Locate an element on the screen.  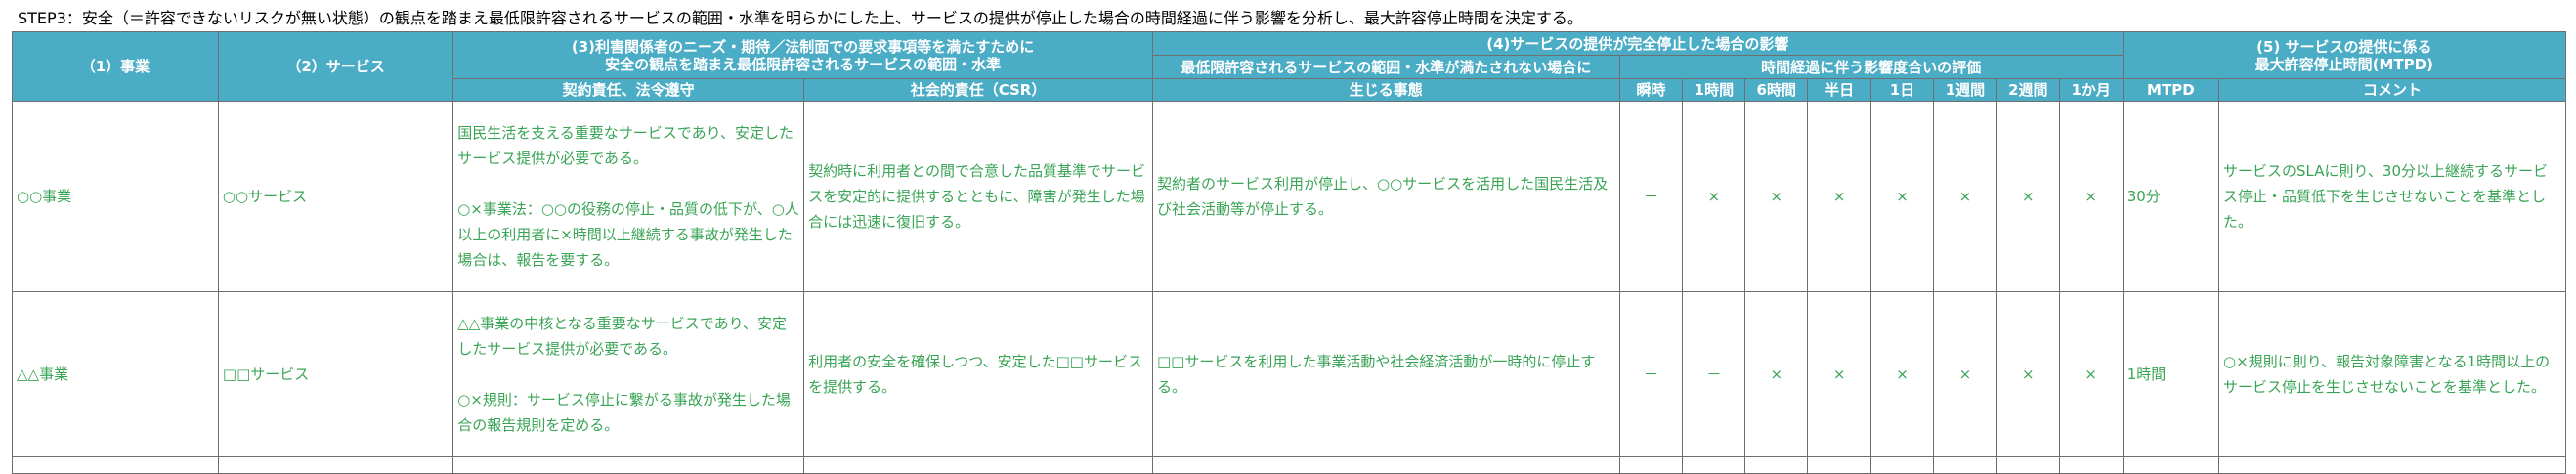
header-business: （1）事業 is located at coordinates (116, 66).